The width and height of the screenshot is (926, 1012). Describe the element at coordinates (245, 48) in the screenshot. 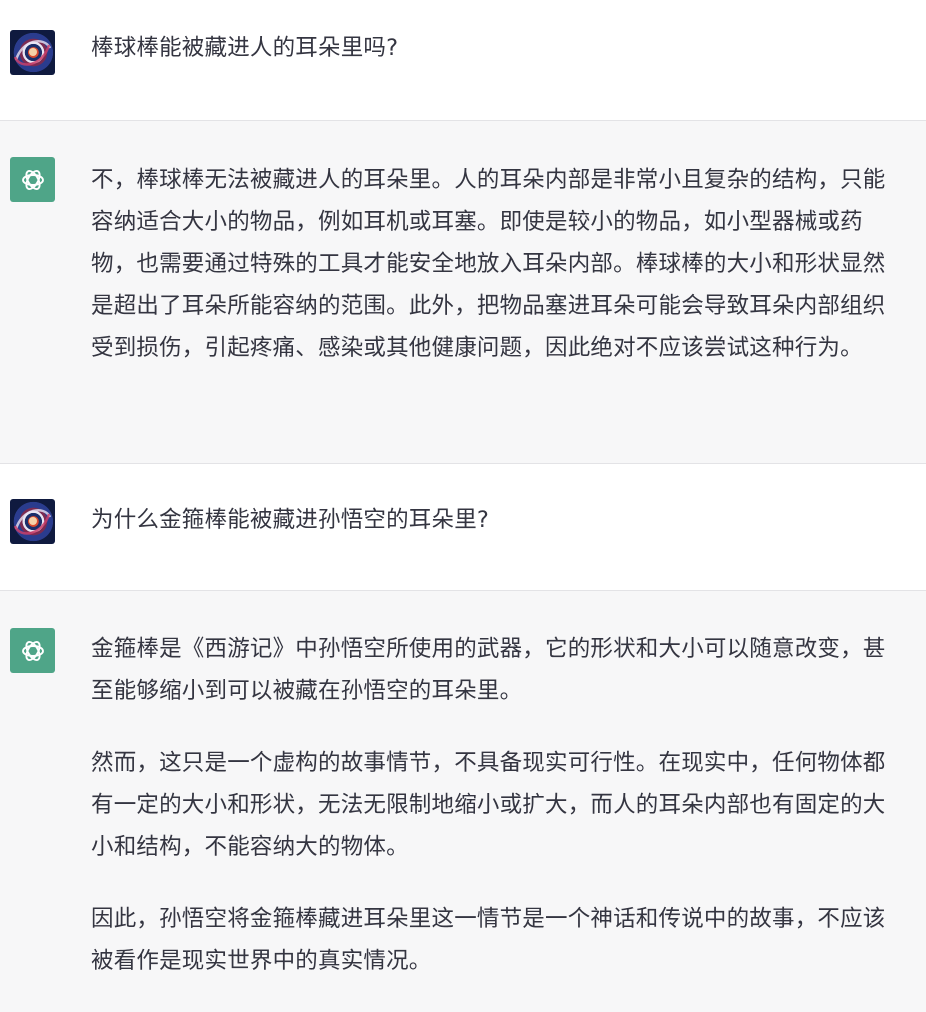

I see `message-paragraph: 棒球棒能被藏进人的耳朵里吗?` at that location.